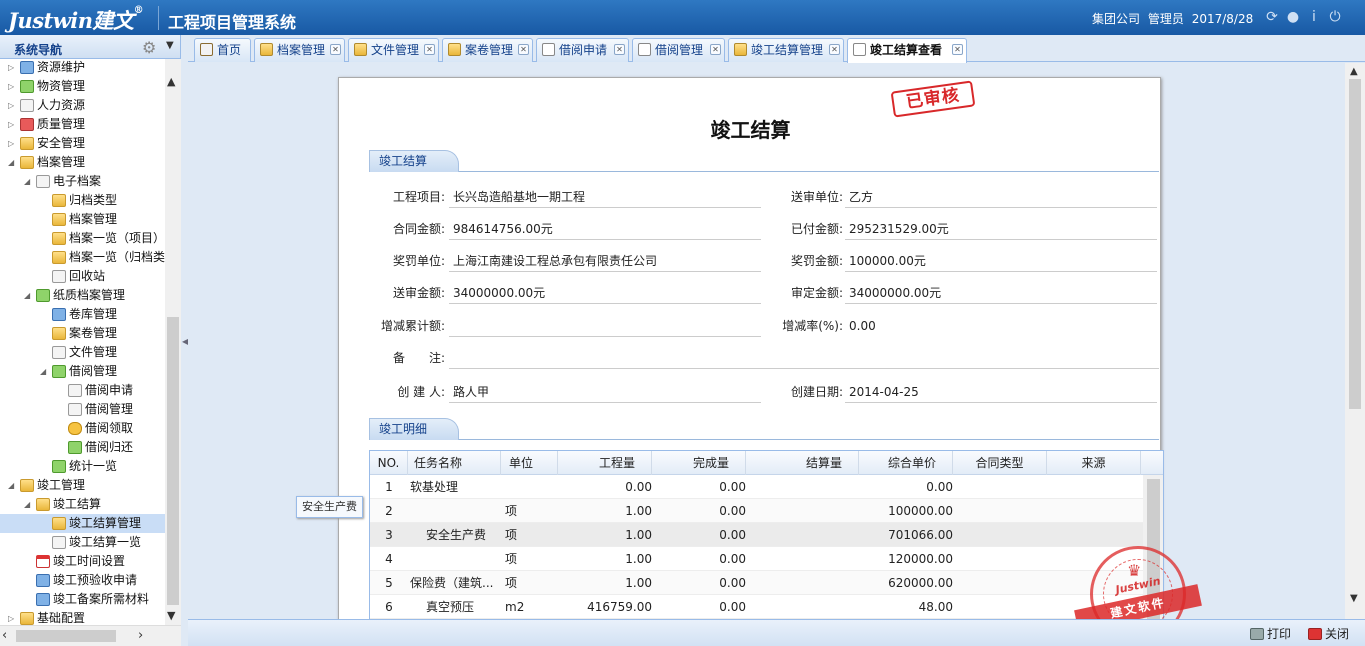 The height and width of the screenshot is (646, 1365). I want to click on page-icon, so click(859, 49).